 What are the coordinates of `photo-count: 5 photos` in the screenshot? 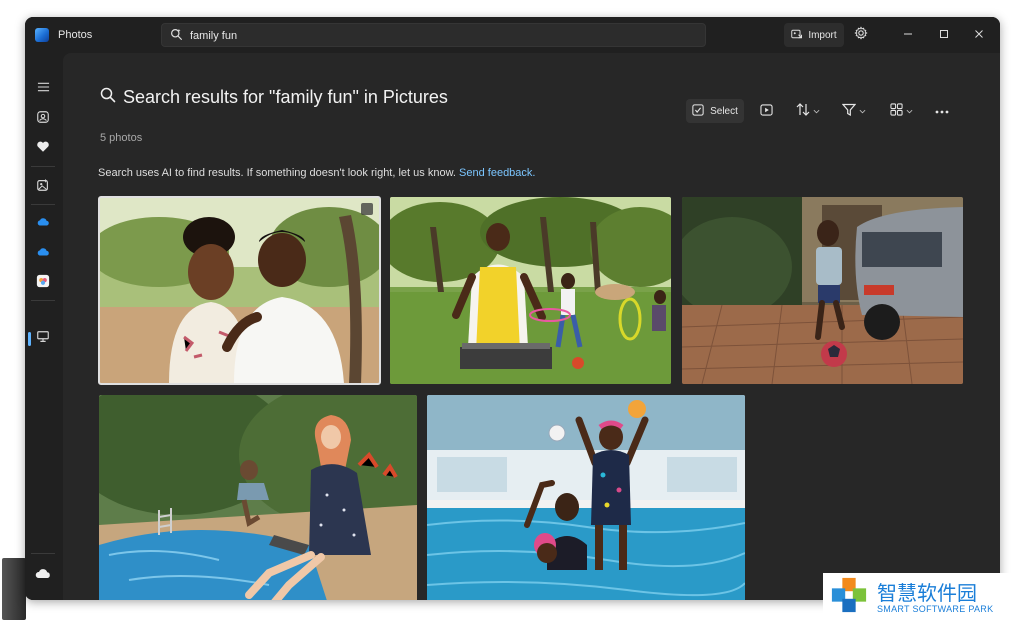 It's located at (121, 138).